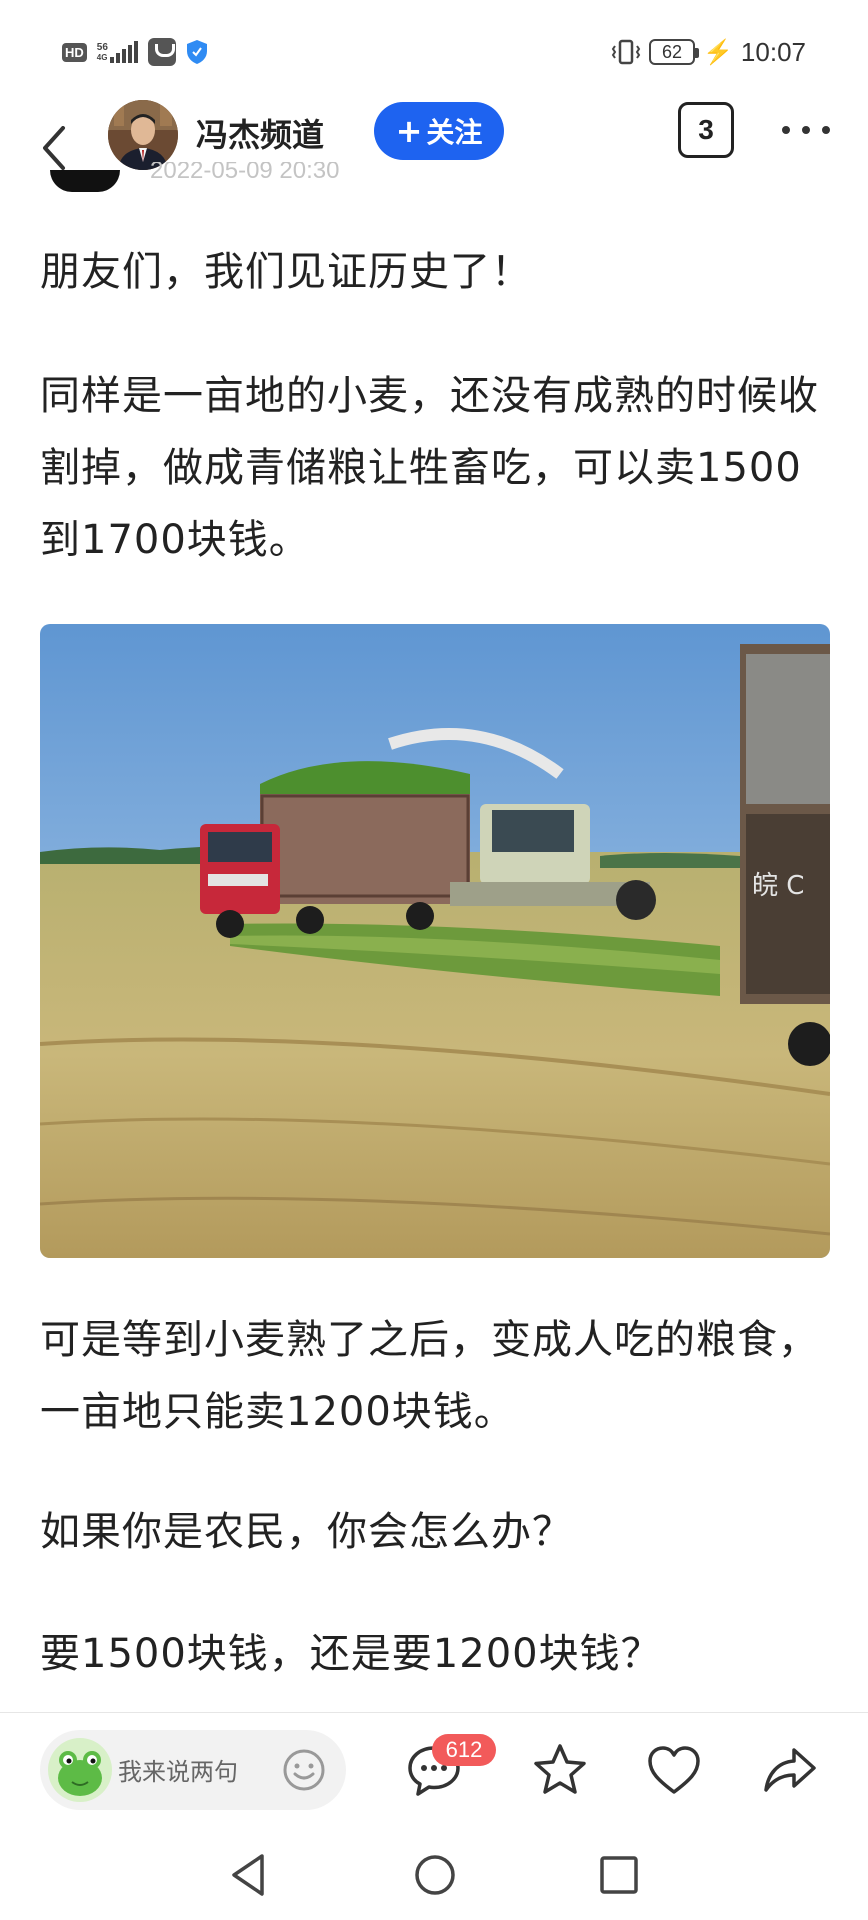  I want to click on more-options-button, so click(806, 130).